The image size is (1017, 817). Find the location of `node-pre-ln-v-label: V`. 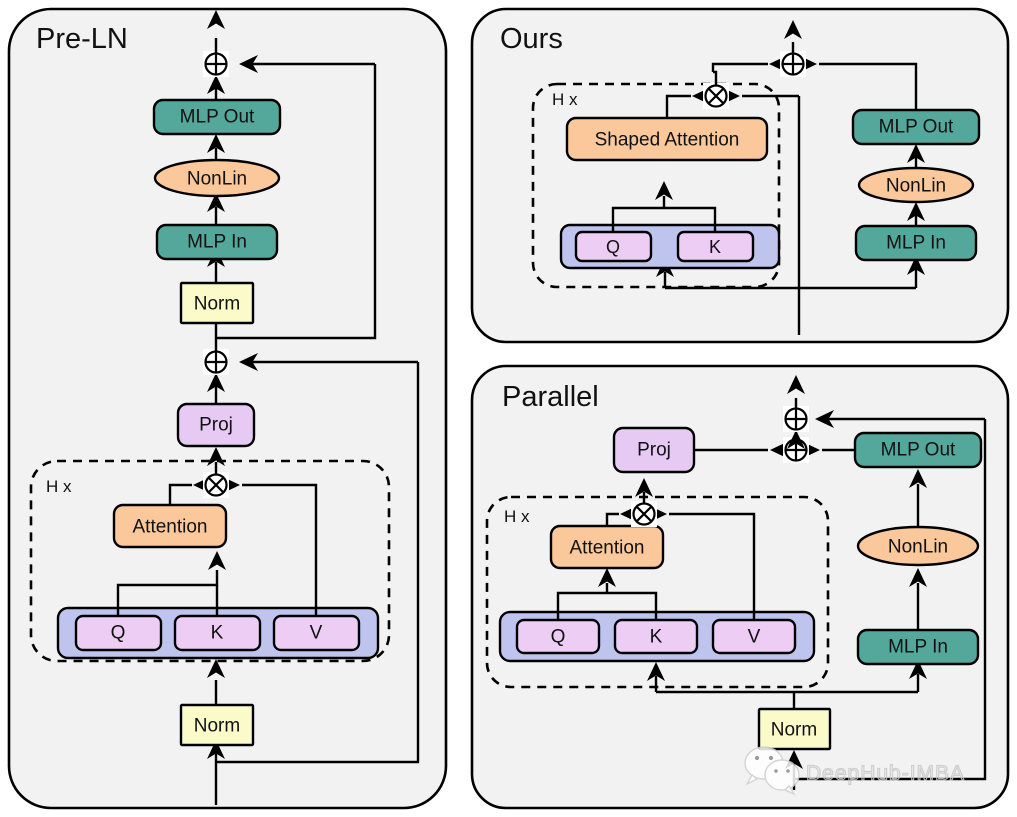

node-pre-ln-v-label: V is located at coordinates (316, 633).